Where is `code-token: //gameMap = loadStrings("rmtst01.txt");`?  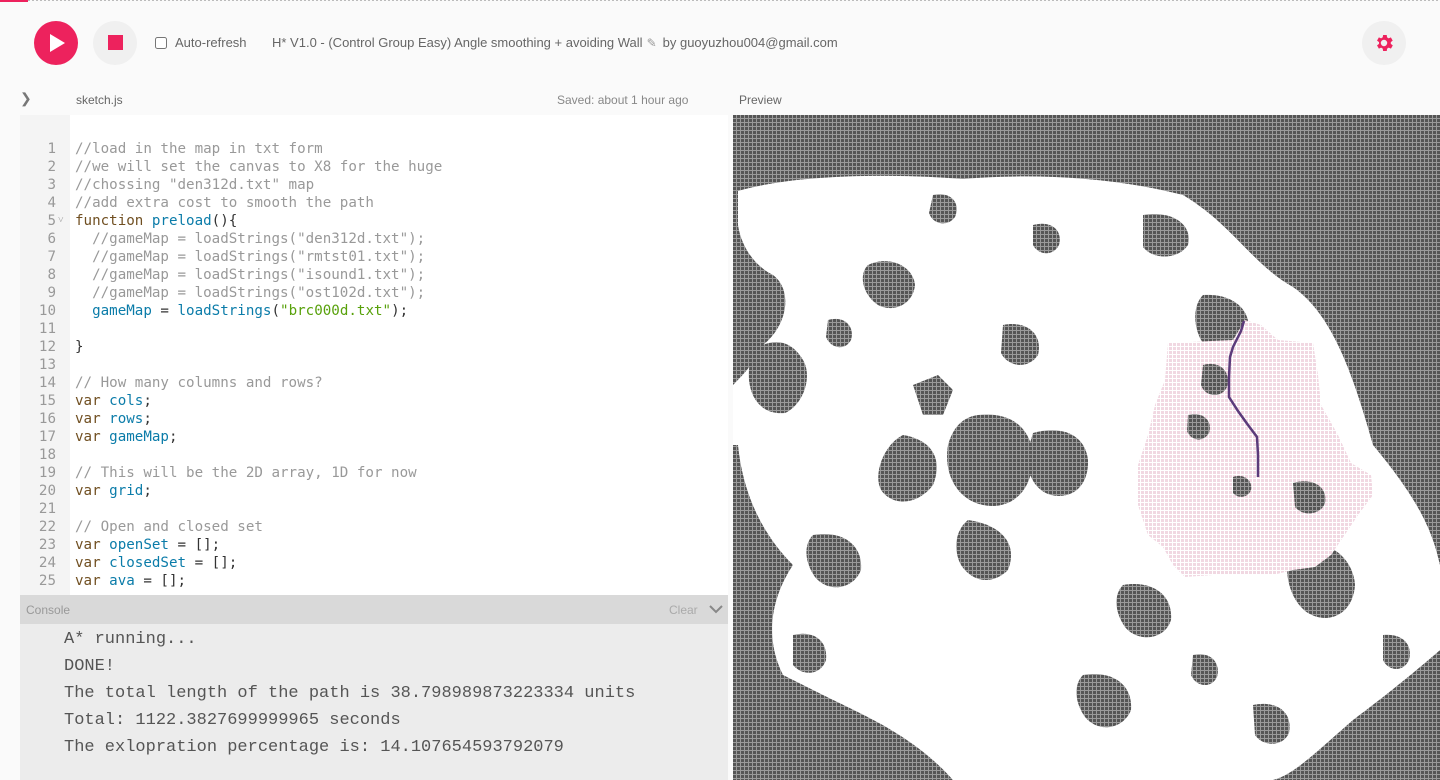 code-token: //gameMap = loadStrings("rmtst01.txt"); is located at coordinates (250, 257).